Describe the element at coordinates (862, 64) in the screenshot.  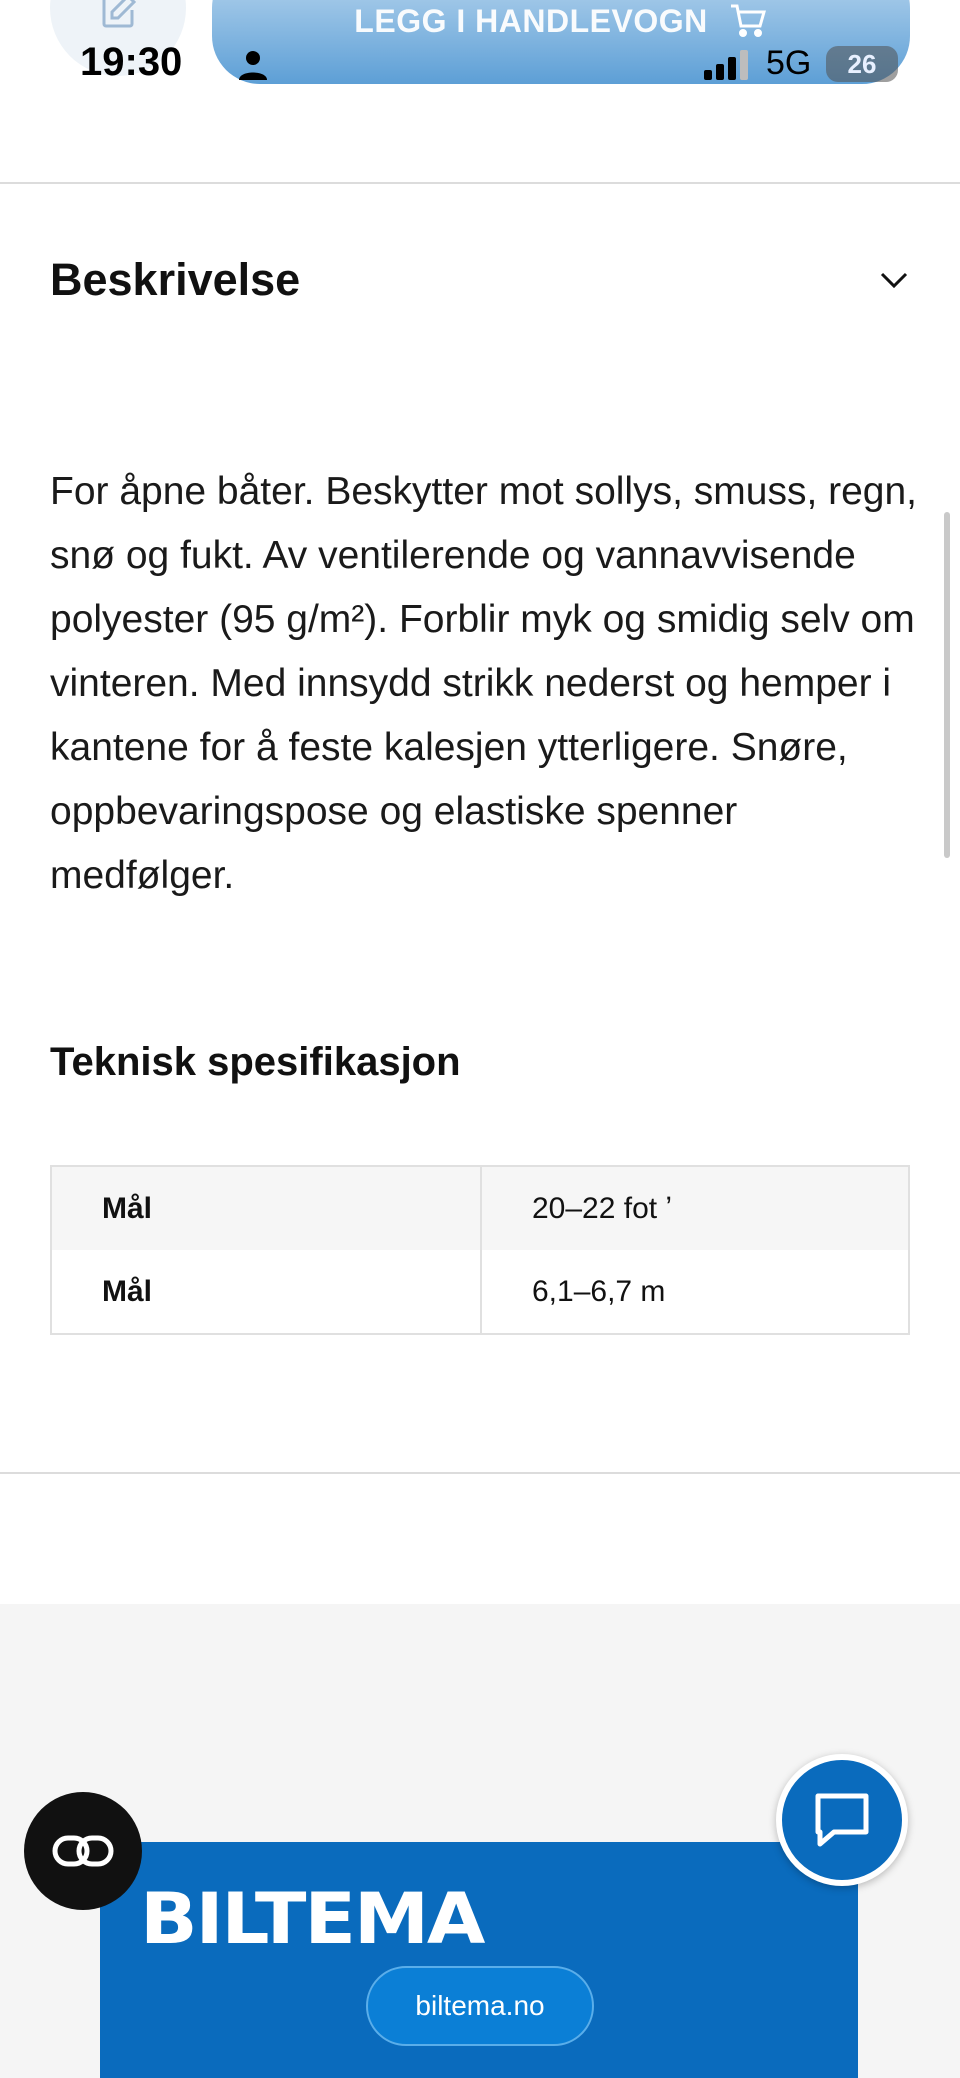
I see `battery-level: 26` at that location.